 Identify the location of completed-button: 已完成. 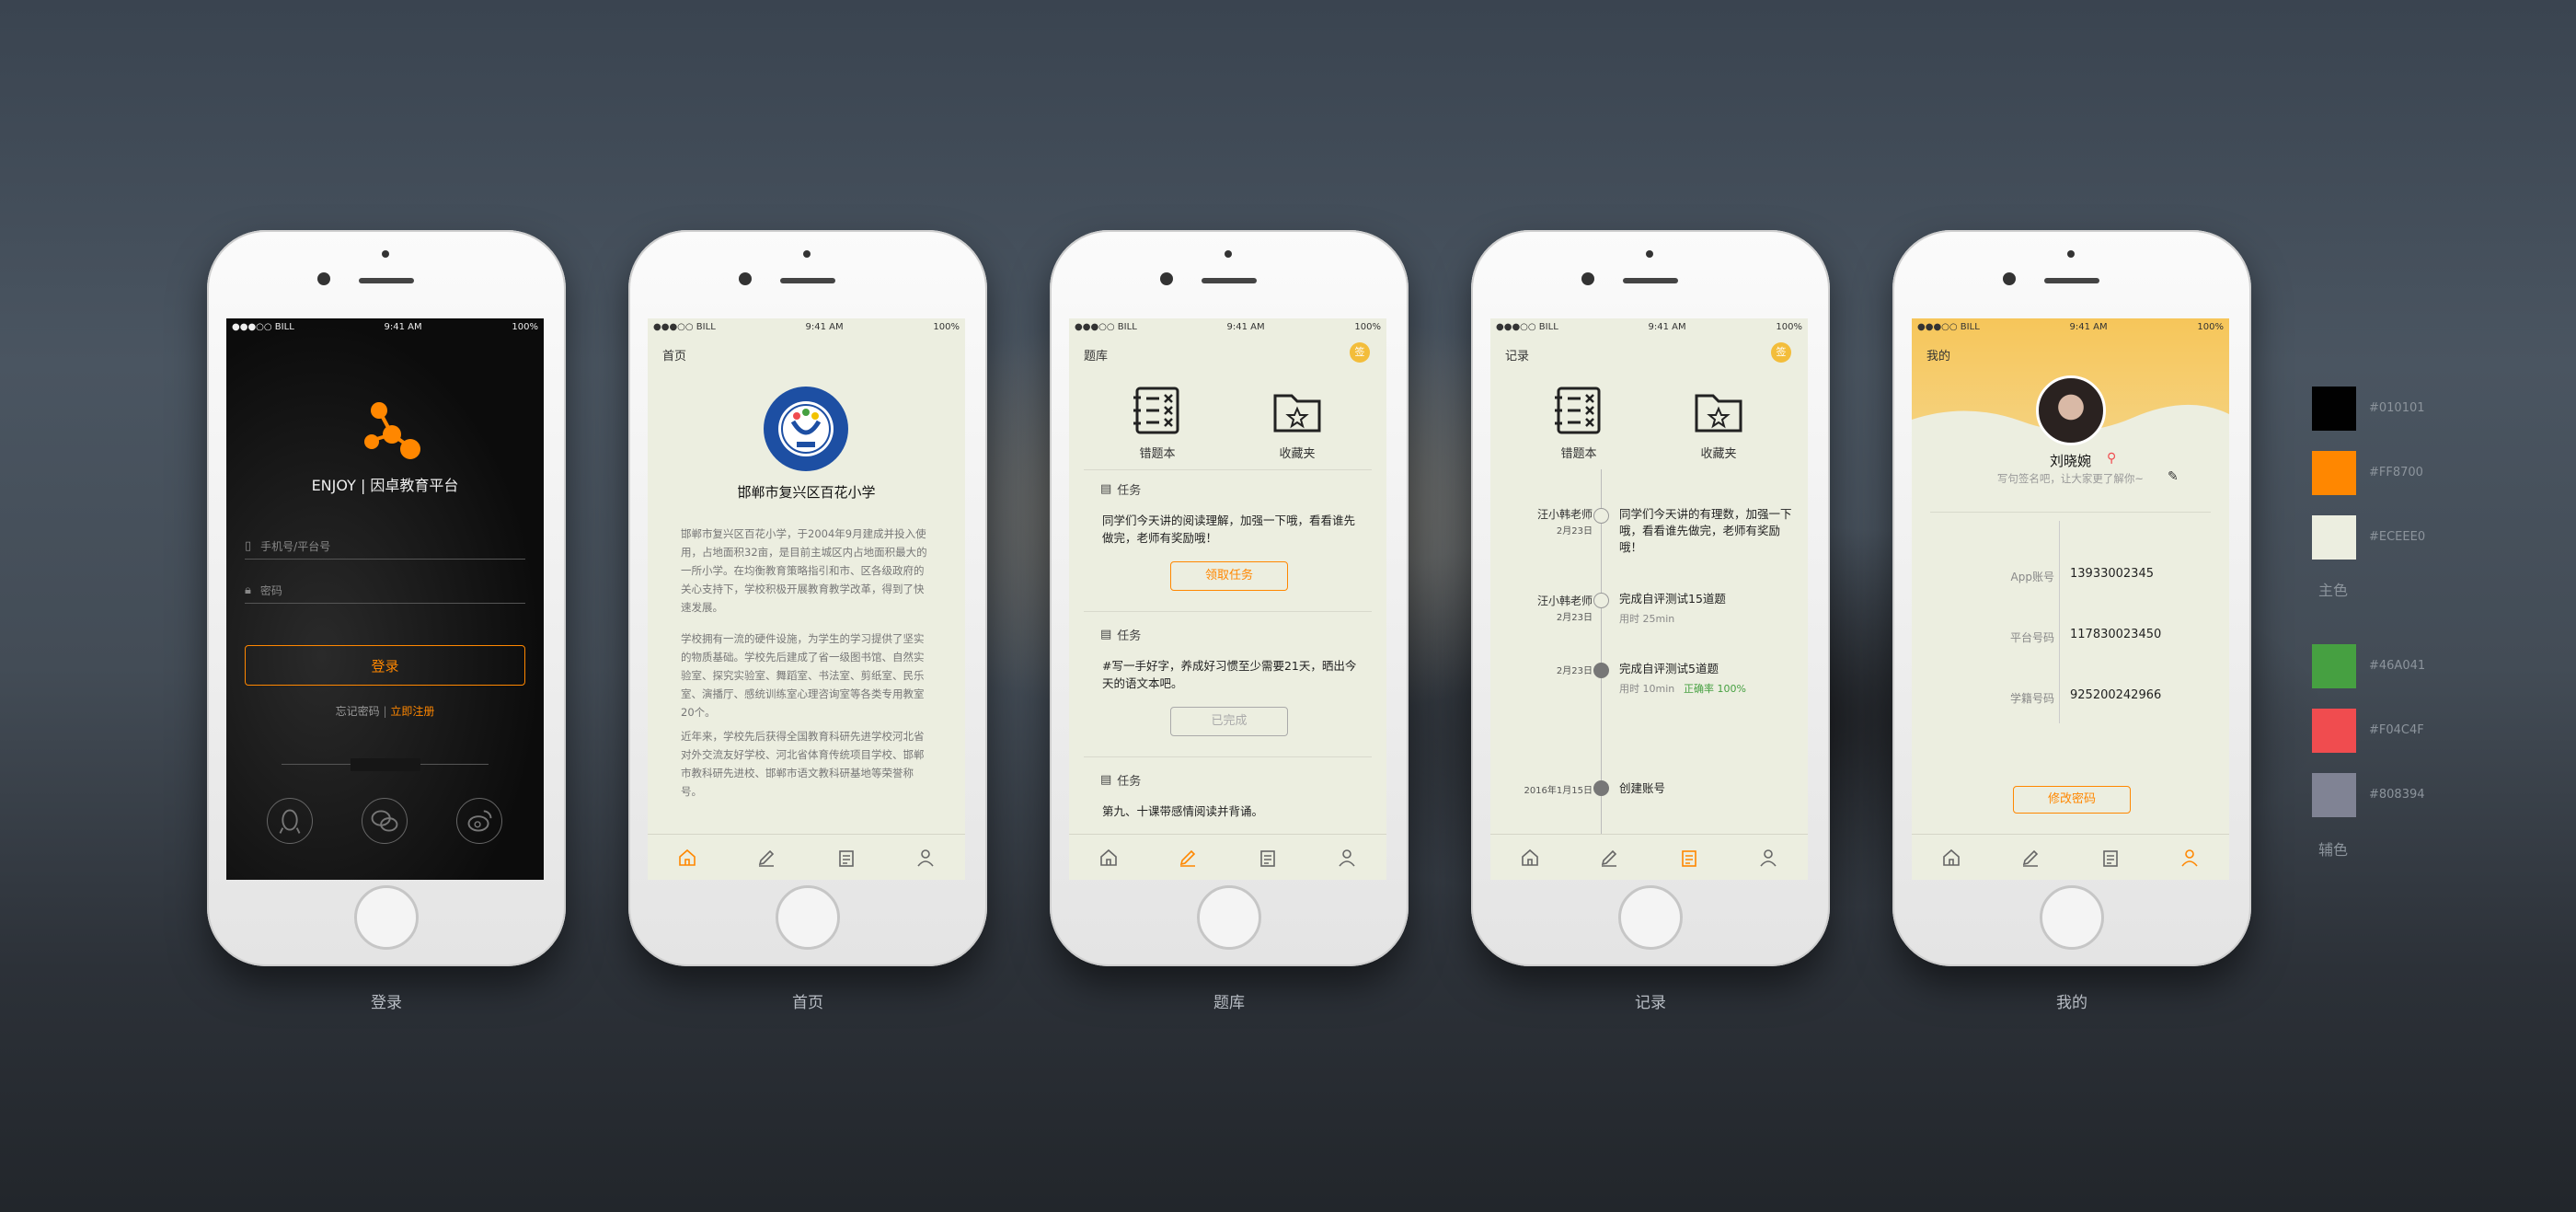
(1229, 721).